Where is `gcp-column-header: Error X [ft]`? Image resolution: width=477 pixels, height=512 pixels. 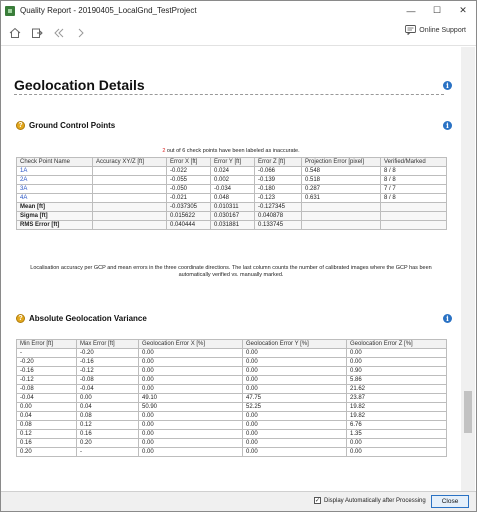
gcp-column-header: Error X [ft] is located at coordinates (188, 162).